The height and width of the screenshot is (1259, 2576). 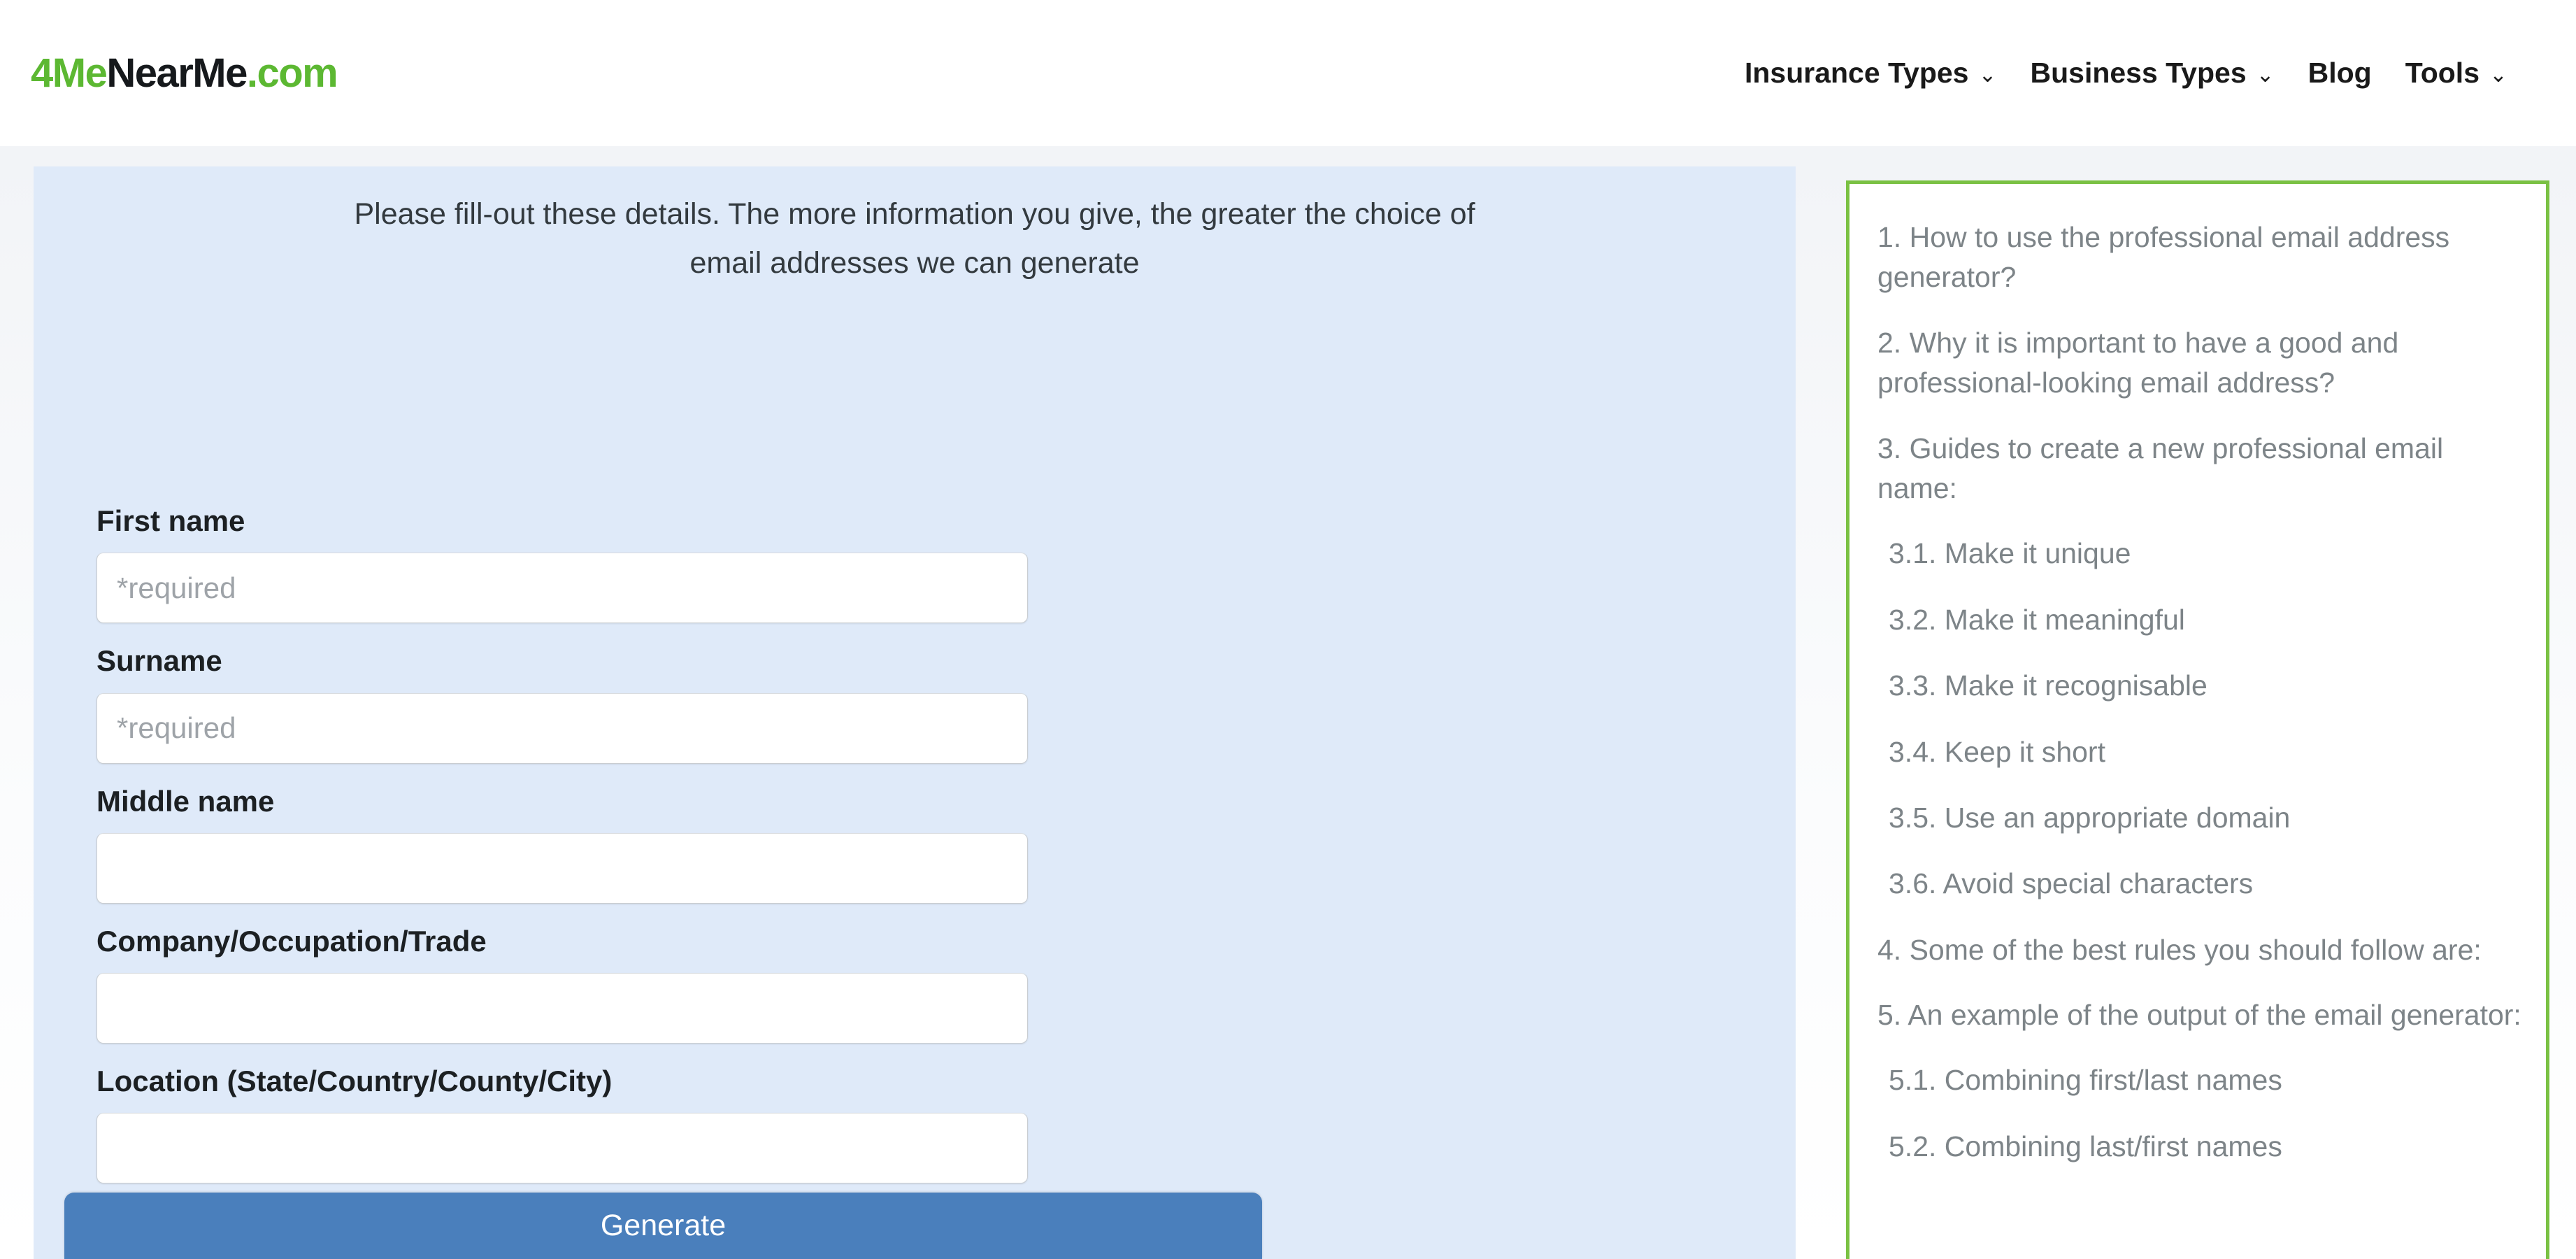 What do you see at coordinates (562, 588) in the screenshot?
I see `first-name-input` at bounding box center [562, 588].